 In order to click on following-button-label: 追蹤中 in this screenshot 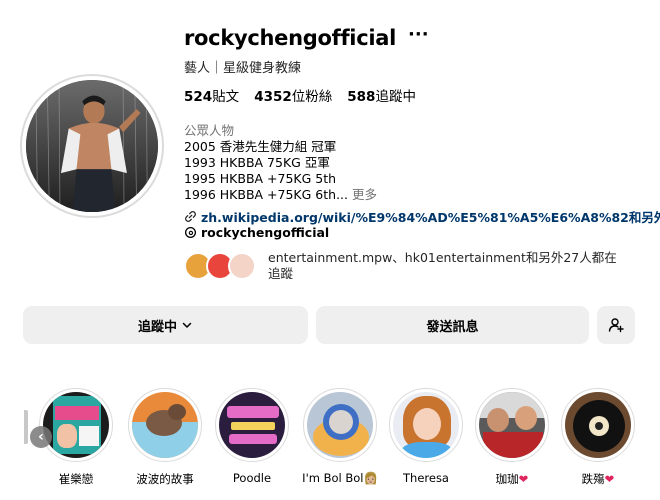, I will do `click(157, 327)`.